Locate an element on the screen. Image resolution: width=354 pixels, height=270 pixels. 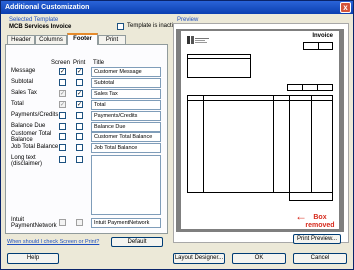
row-label-subtotal: Subtotal is located at coordinates (22, 82).